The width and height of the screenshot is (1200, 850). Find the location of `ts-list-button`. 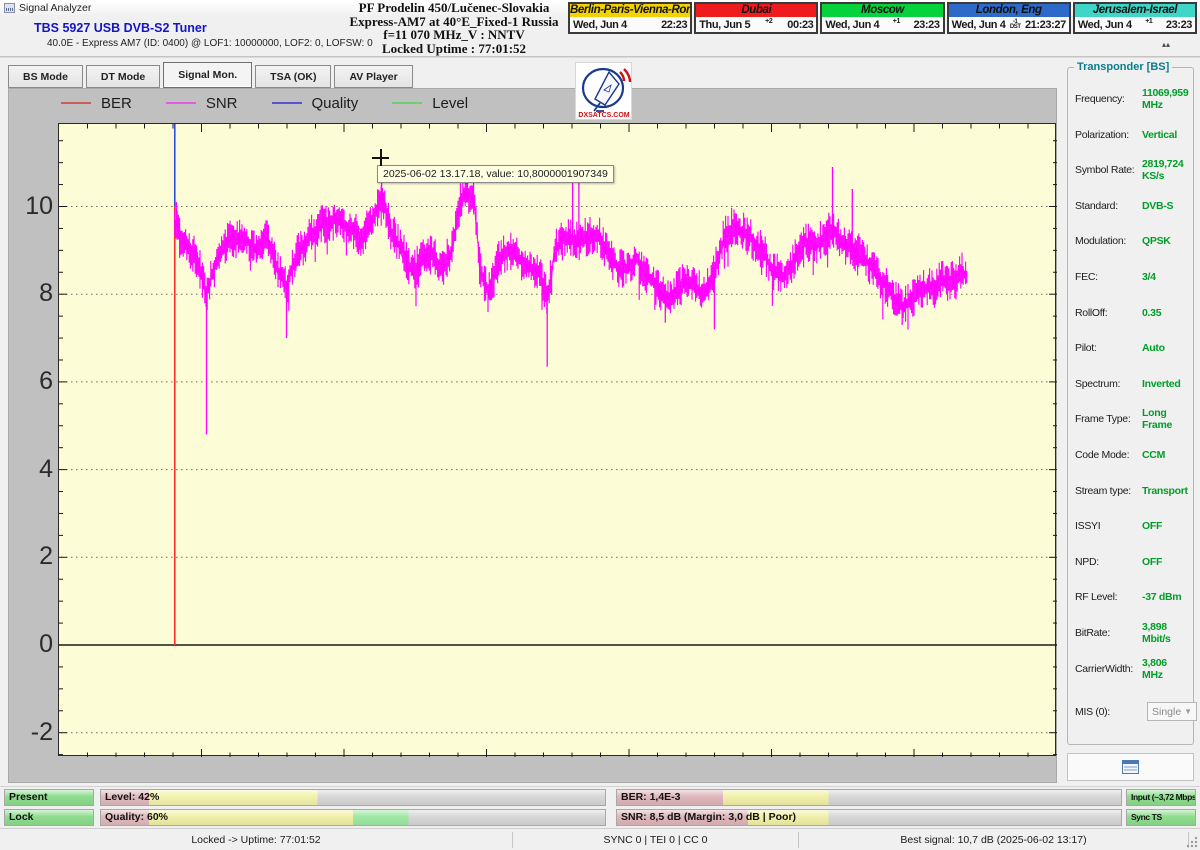

ts-list-button is located at coordinates (1130, 767).